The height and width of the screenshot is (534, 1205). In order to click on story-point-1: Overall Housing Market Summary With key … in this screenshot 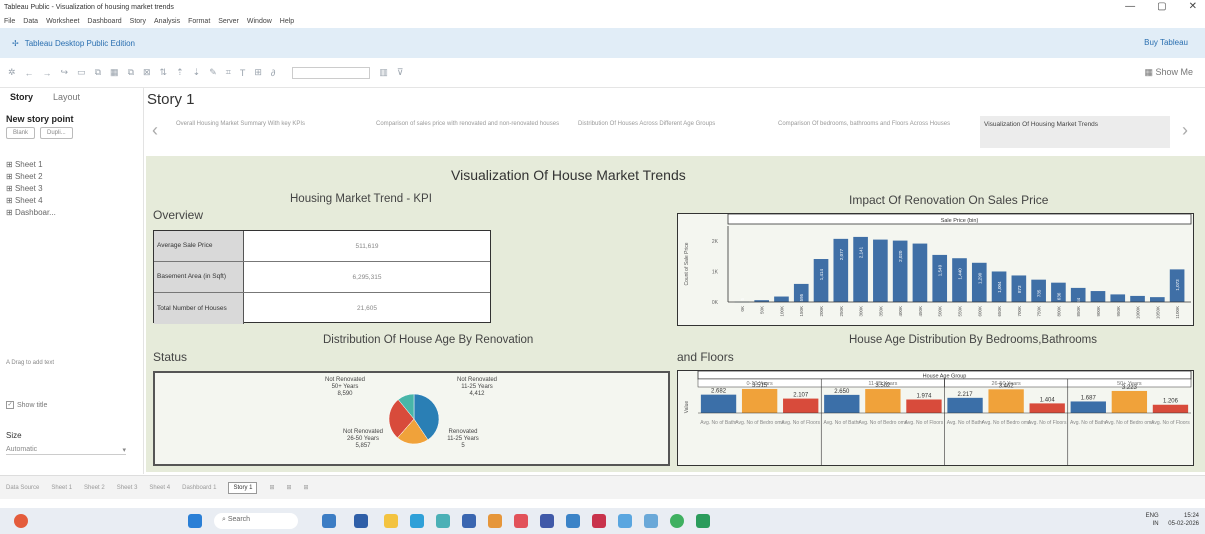, I will do `click(267, 132)`.